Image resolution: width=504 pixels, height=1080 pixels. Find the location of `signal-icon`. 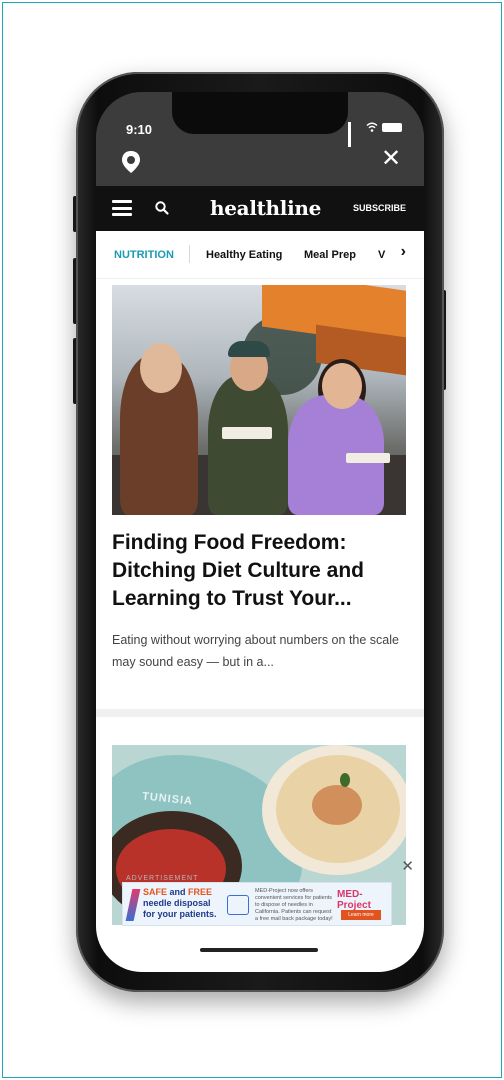

signal-icon is located at coordinates (355, 134).